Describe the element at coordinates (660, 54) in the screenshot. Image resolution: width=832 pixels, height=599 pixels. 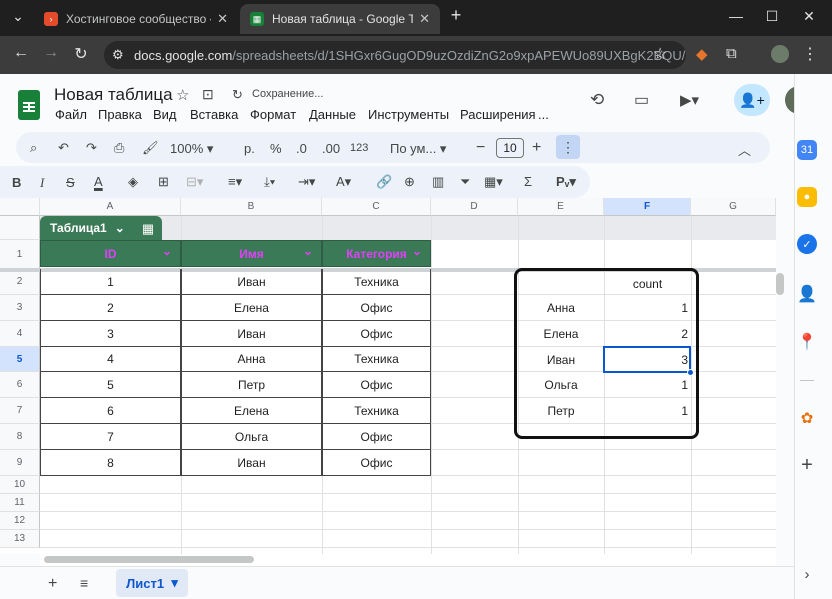
I see `bookmark-star-icon: ☆` at that location.